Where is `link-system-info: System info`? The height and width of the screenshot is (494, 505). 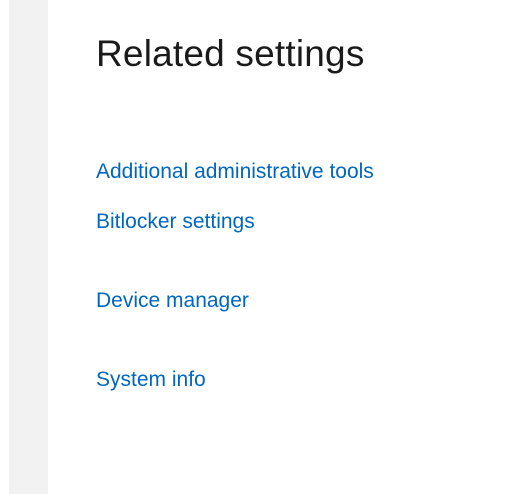
link-system-info: System info is located at coordinates (151, 380).